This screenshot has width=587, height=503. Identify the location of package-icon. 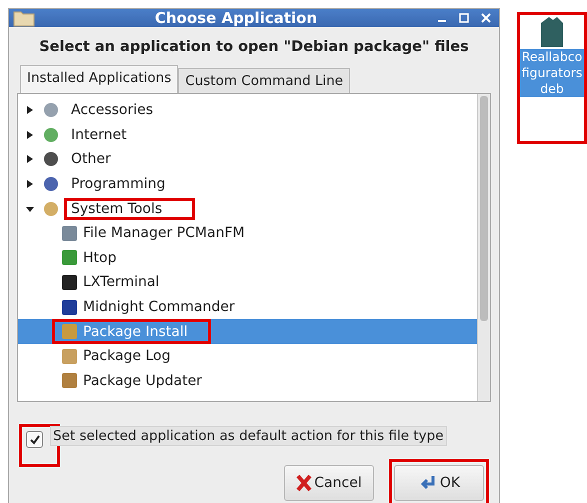
(552, 32).